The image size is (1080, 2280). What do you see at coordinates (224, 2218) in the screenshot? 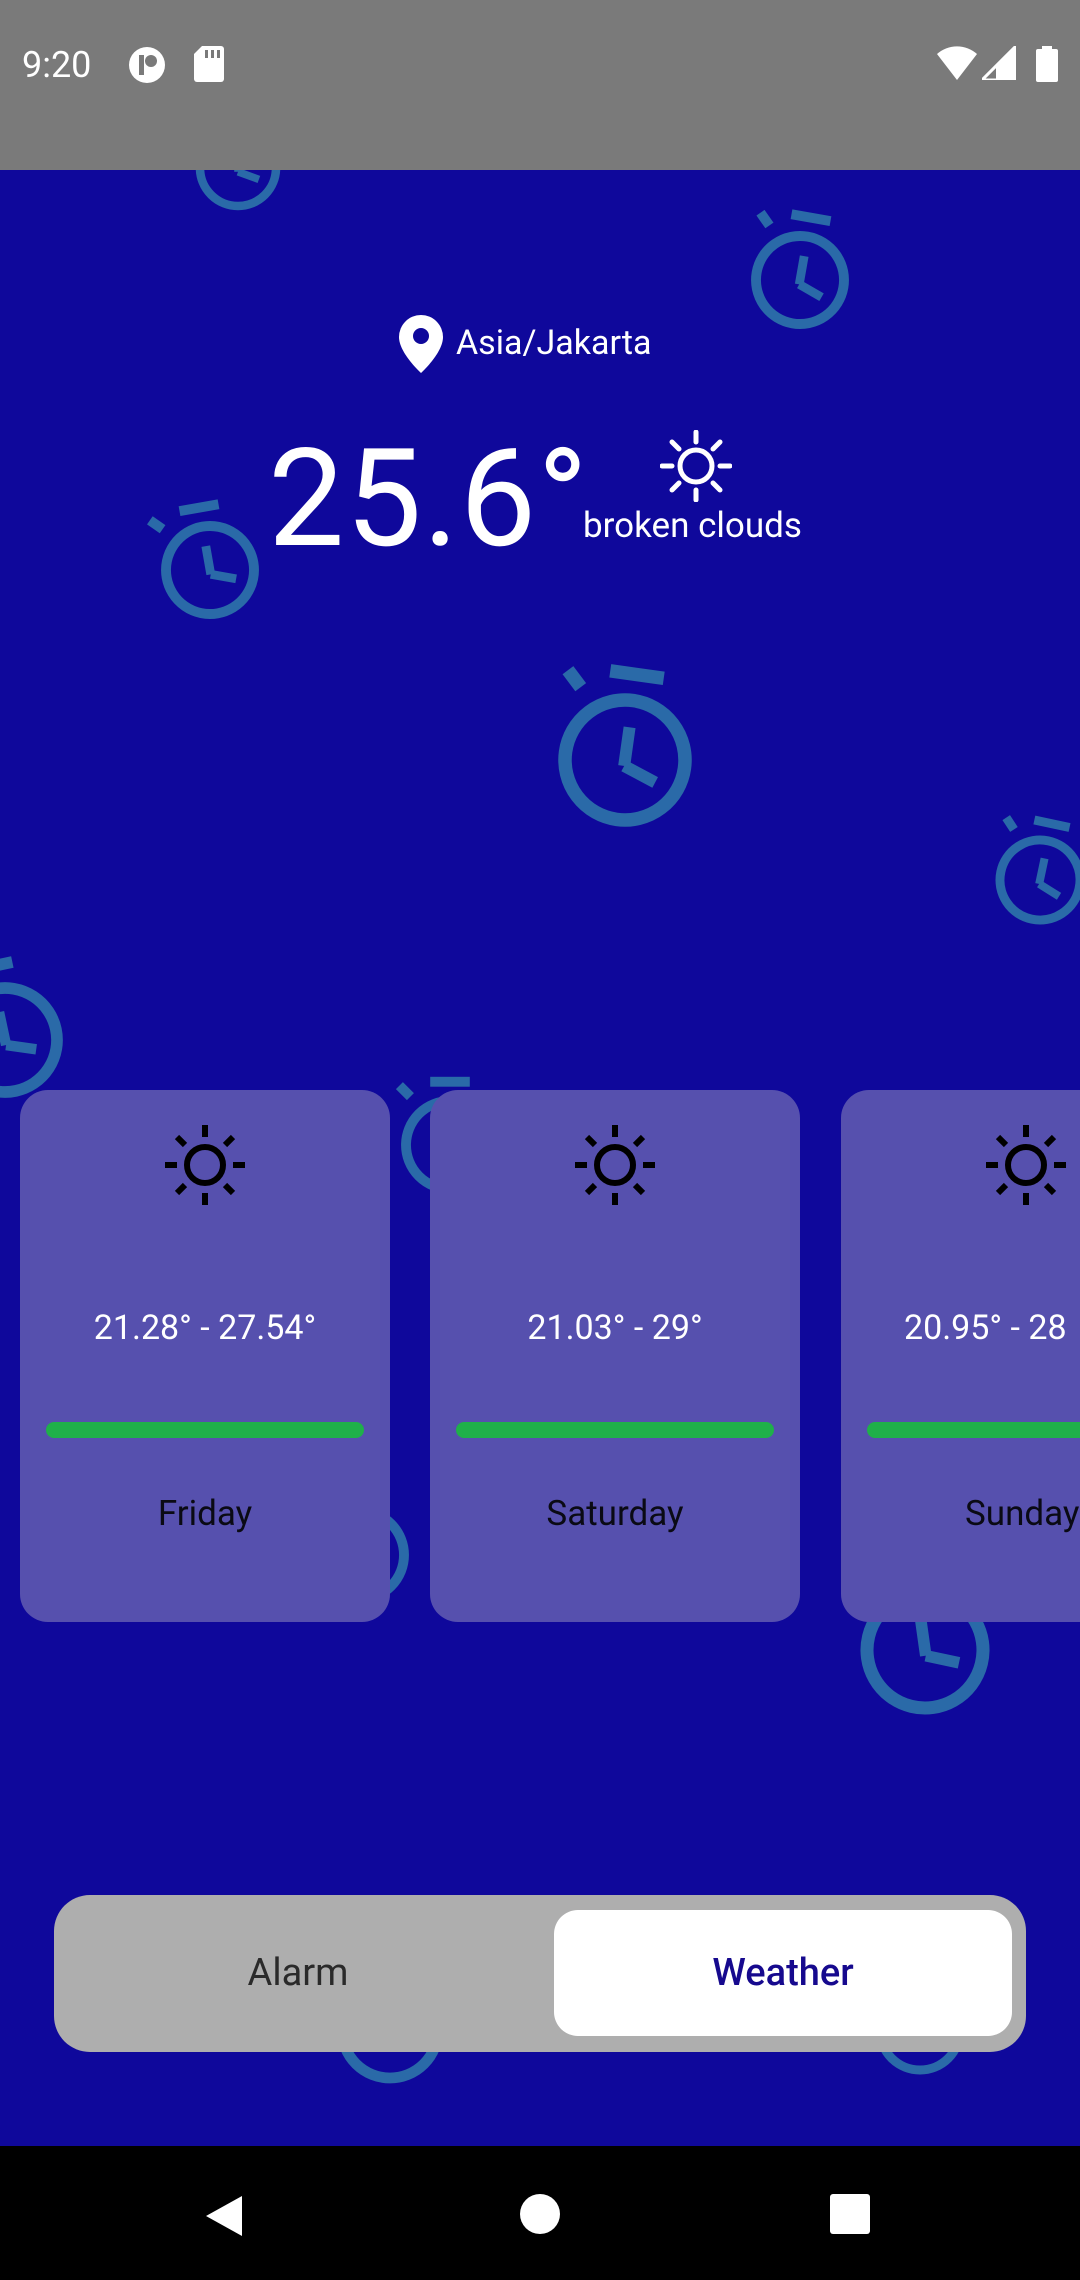
I see `back-icon` at bounding box center [224, 2218].